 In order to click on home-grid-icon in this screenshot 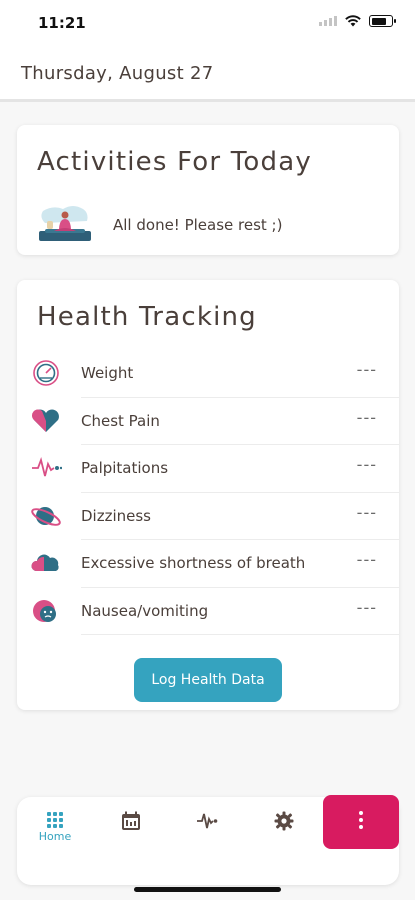, I will do `click(55, 820)`.